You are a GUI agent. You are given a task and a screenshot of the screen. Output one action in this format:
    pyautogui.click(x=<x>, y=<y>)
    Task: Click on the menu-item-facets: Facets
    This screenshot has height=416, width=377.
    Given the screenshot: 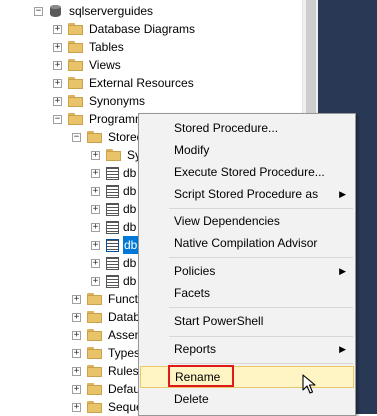 What is the action you would take?
    pyautogui.click(x=247, y=293)
    